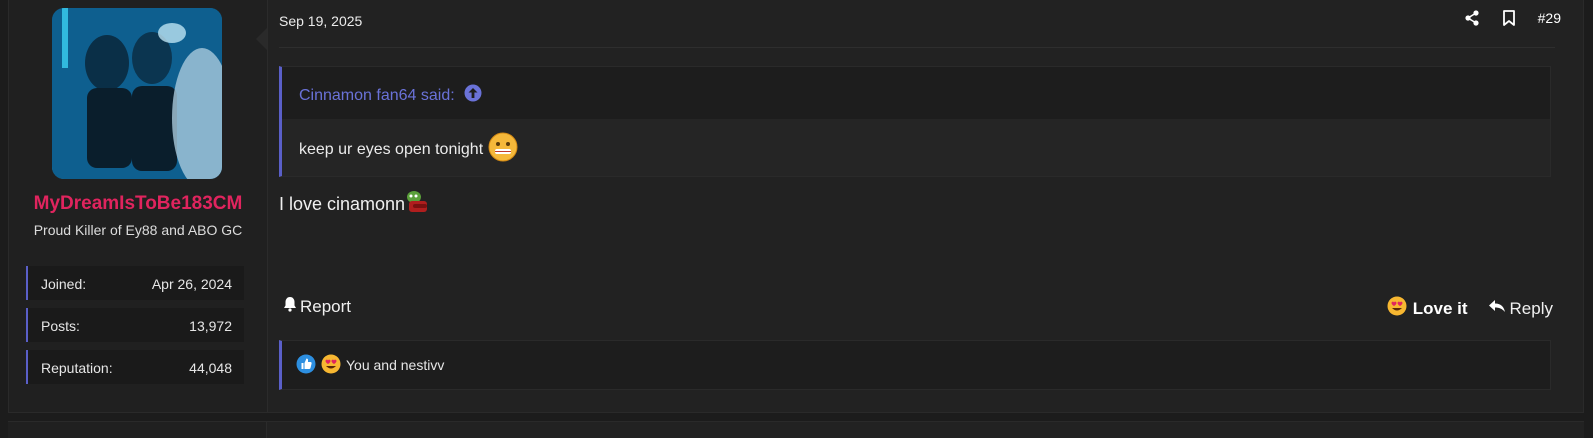 This screenshot has height=438, width=1593. I want to click on next-post-preview, so click(796, 429).